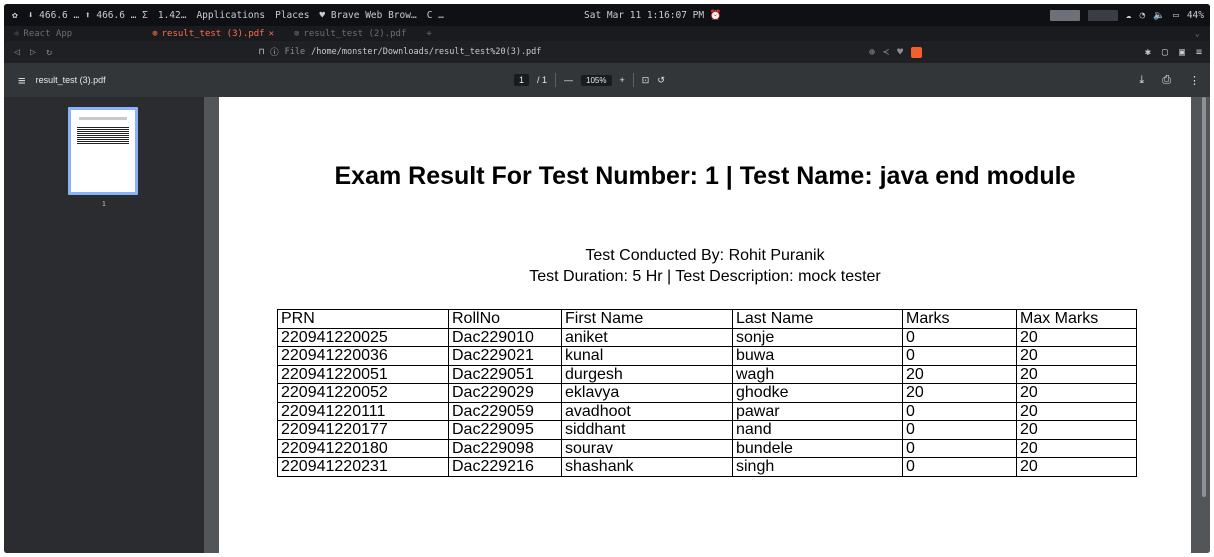 The image size is (1214, 557). I want to click on pdf-sidebar: 1, so click(104, 325).